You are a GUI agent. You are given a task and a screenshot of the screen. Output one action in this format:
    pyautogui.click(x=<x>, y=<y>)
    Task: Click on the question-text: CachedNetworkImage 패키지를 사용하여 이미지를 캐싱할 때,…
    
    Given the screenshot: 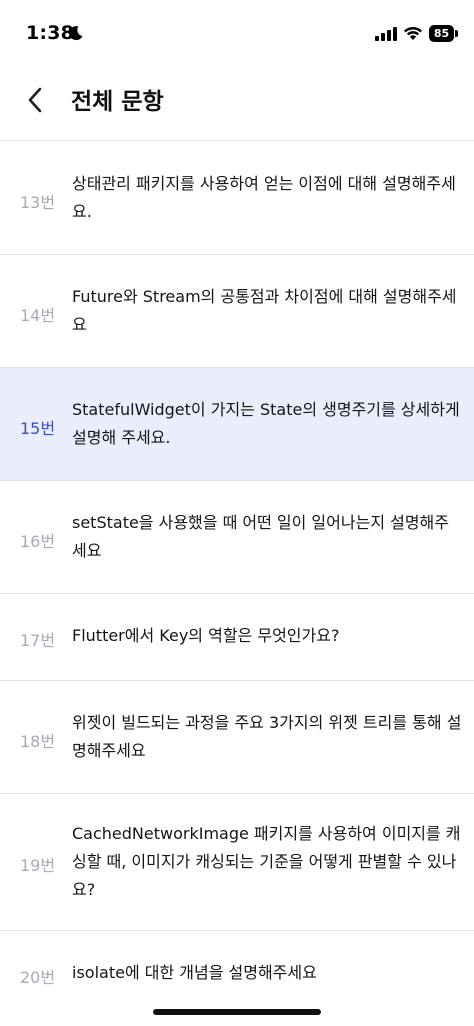 What is the action you would take?
    pyautogui.click(x=266, y=861)
    